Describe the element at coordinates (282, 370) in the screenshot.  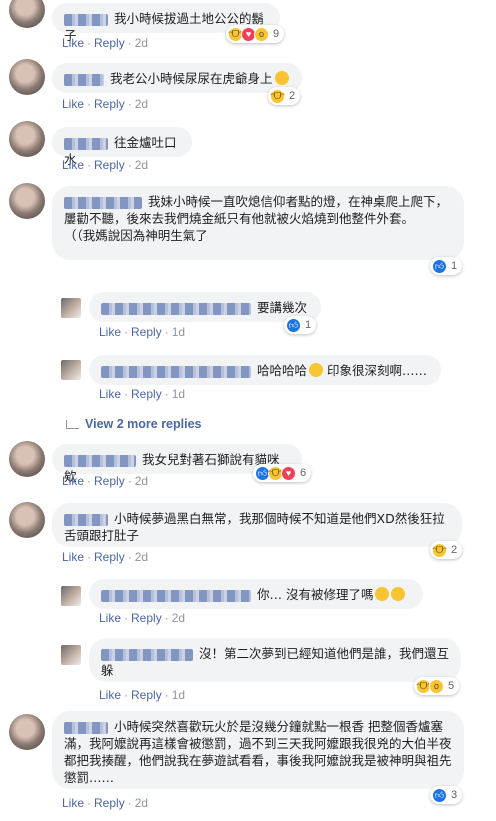
I see `reply-text: 哈哈哈哈` at that location.